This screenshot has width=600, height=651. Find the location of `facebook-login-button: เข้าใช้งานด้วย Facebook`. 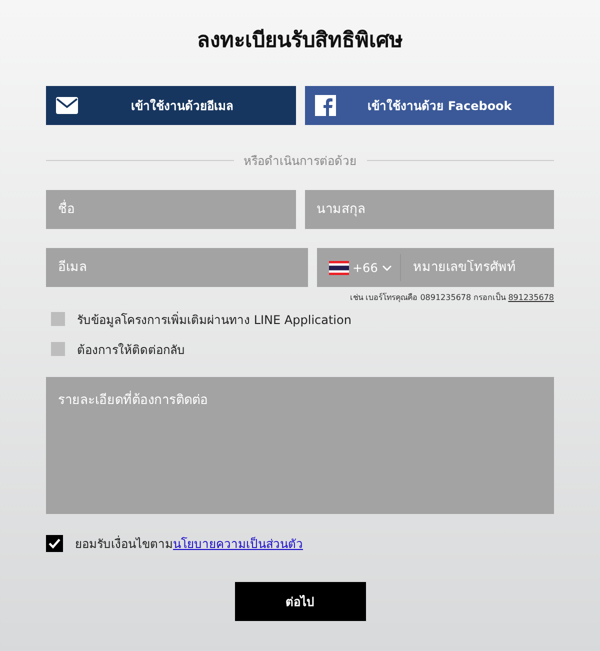

facebook-login-button: เข้าใช้งานด้วย Facebook is located at coordinates (429, 105).